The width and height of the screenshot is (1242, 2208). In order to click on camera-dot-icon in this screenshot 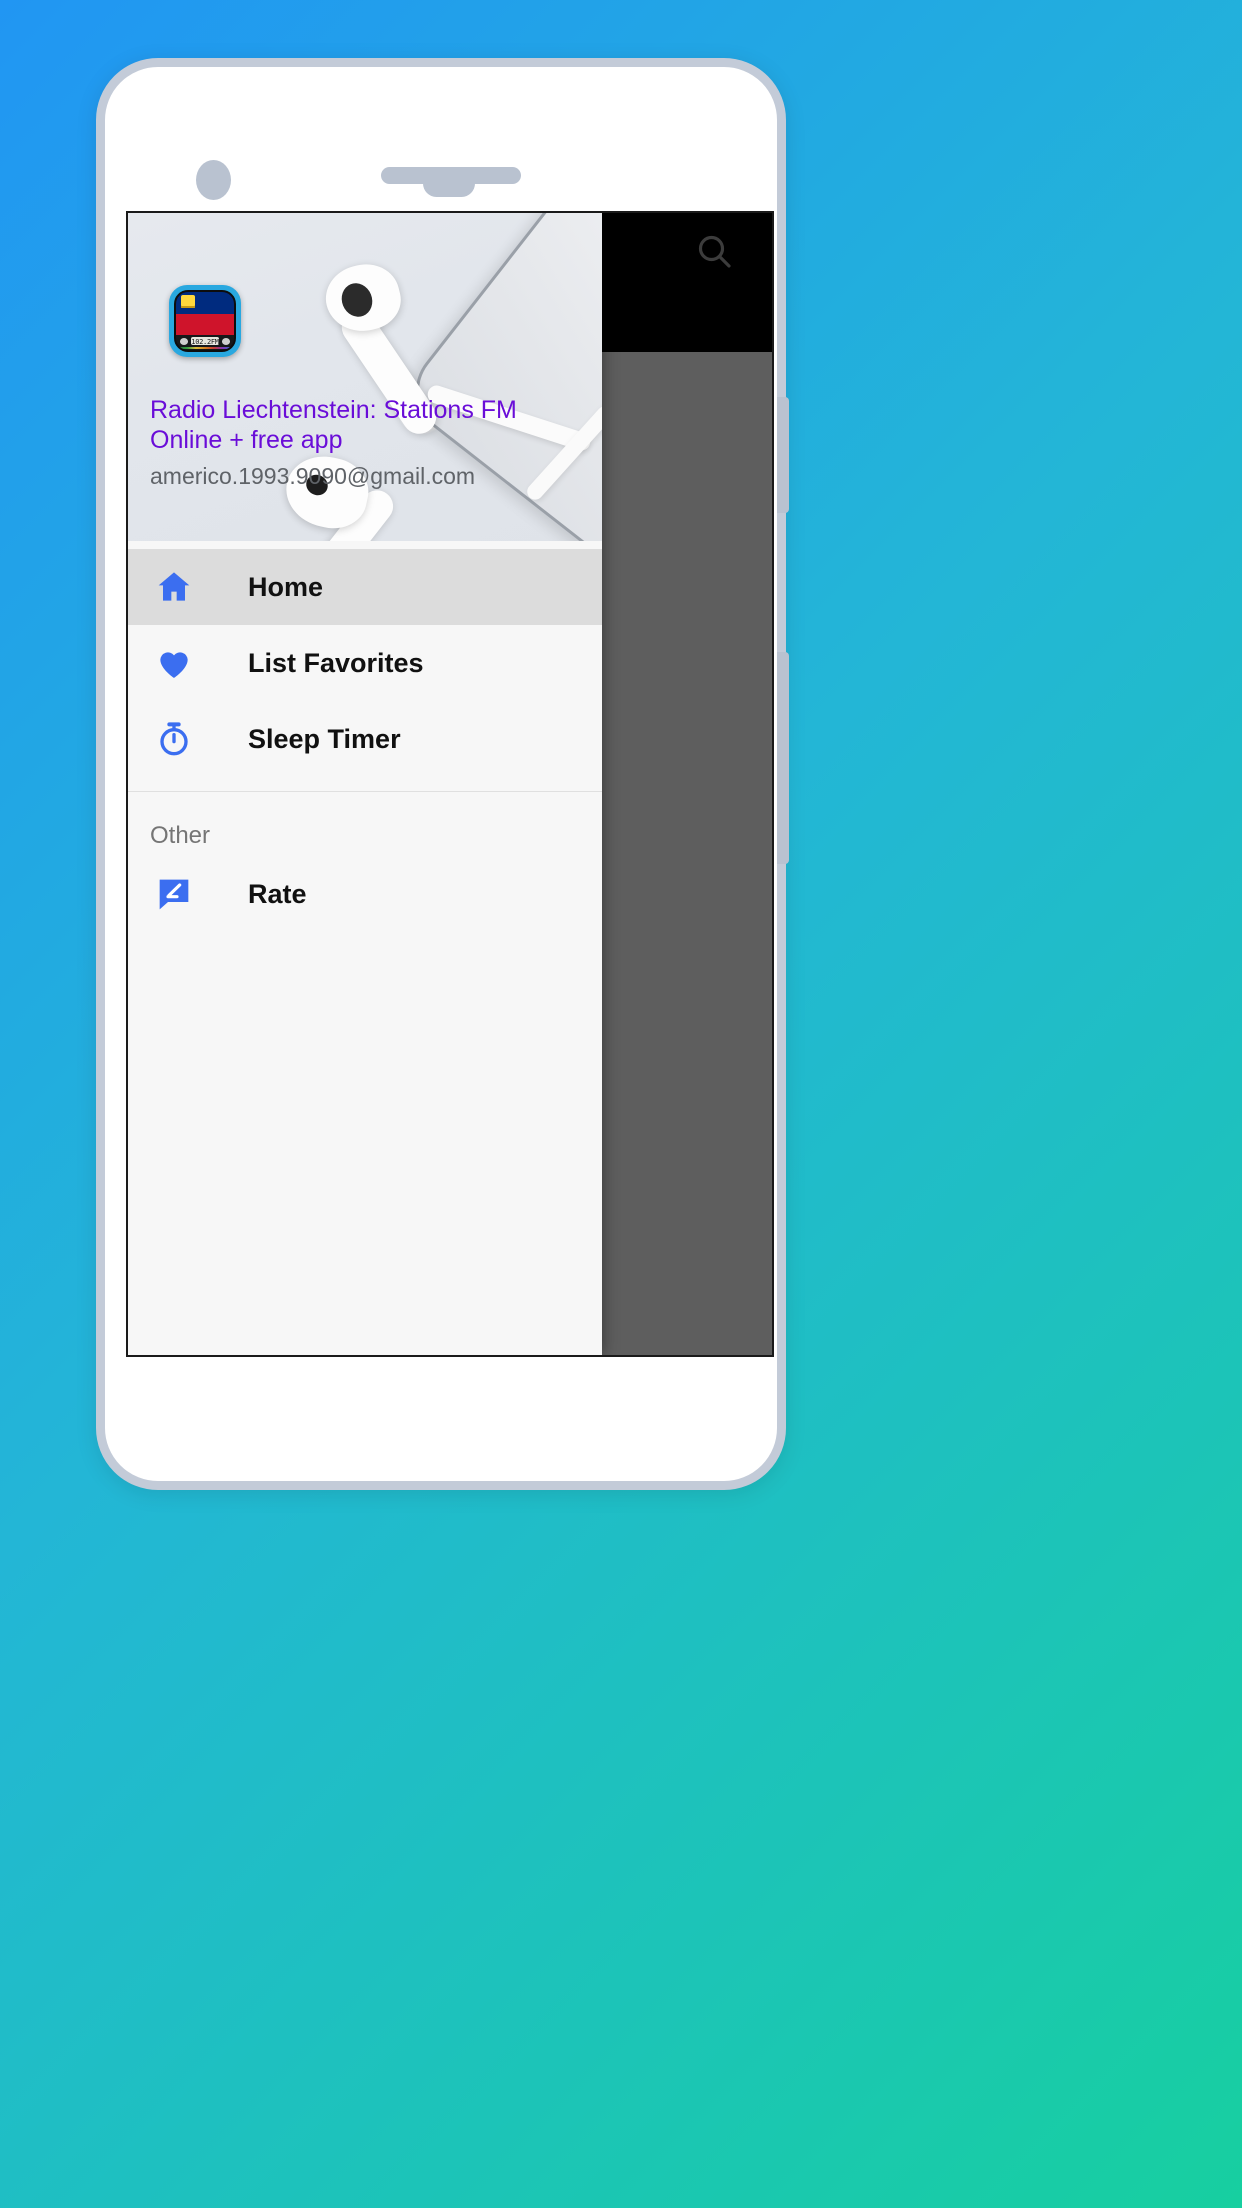, I will do `click(213, 180)`.